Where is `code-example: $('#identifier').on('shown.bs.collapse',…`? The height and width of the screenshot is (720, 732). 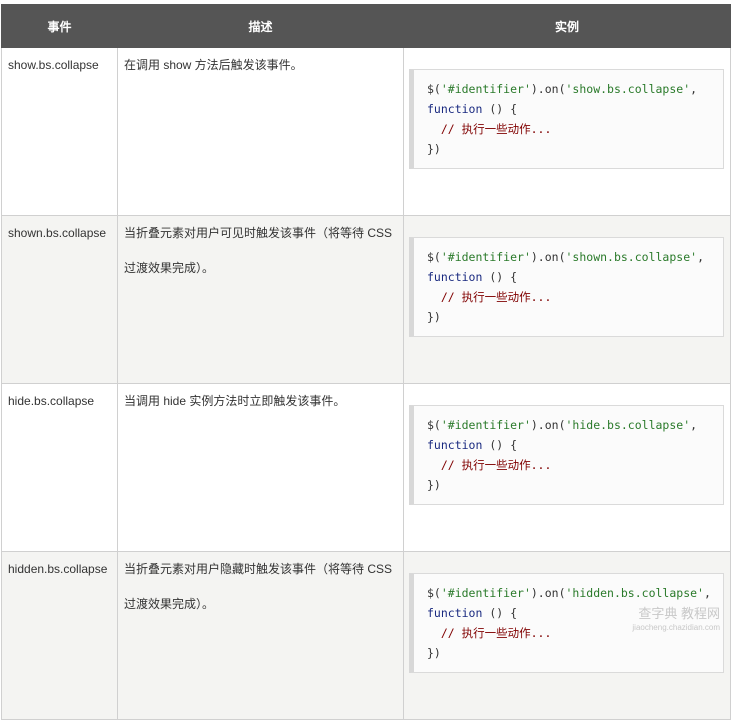
code-example: $('#identifier').on('shown.bs.collapse',… is located at coordinates (566, 287).